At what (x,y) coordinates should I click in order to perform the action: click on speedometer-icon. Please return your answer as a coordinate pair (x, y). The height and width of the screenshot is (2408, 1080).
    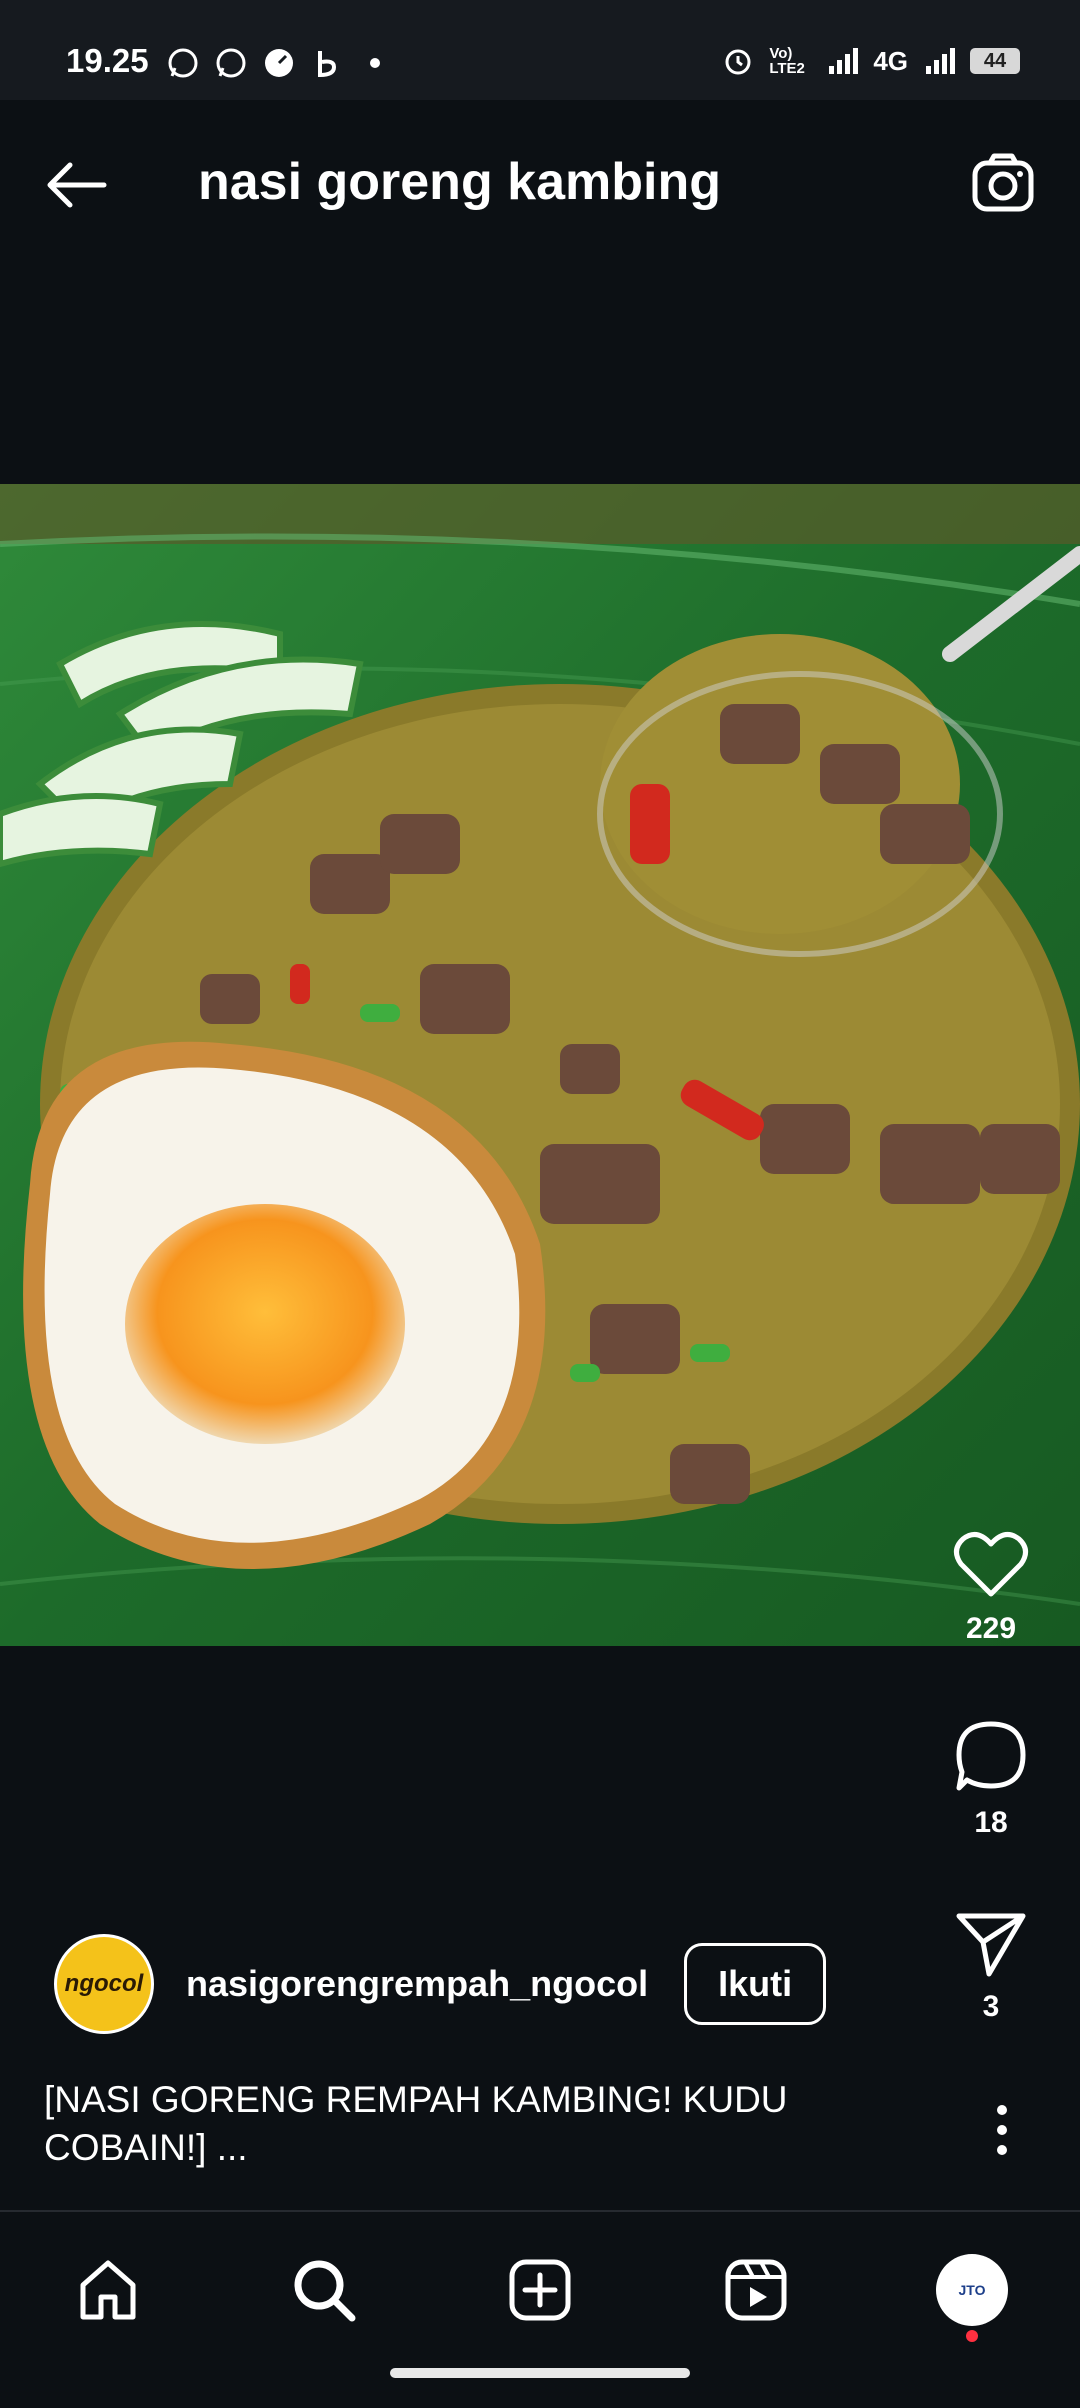
    Looking at the image, I should click on (279, 63).